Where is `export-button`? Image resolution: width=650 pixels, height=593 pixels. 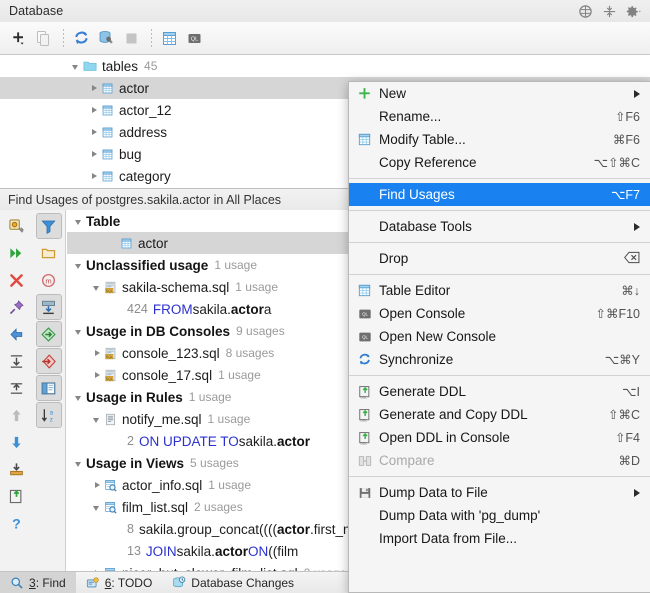
export-button is located at coordinates (16, 469).